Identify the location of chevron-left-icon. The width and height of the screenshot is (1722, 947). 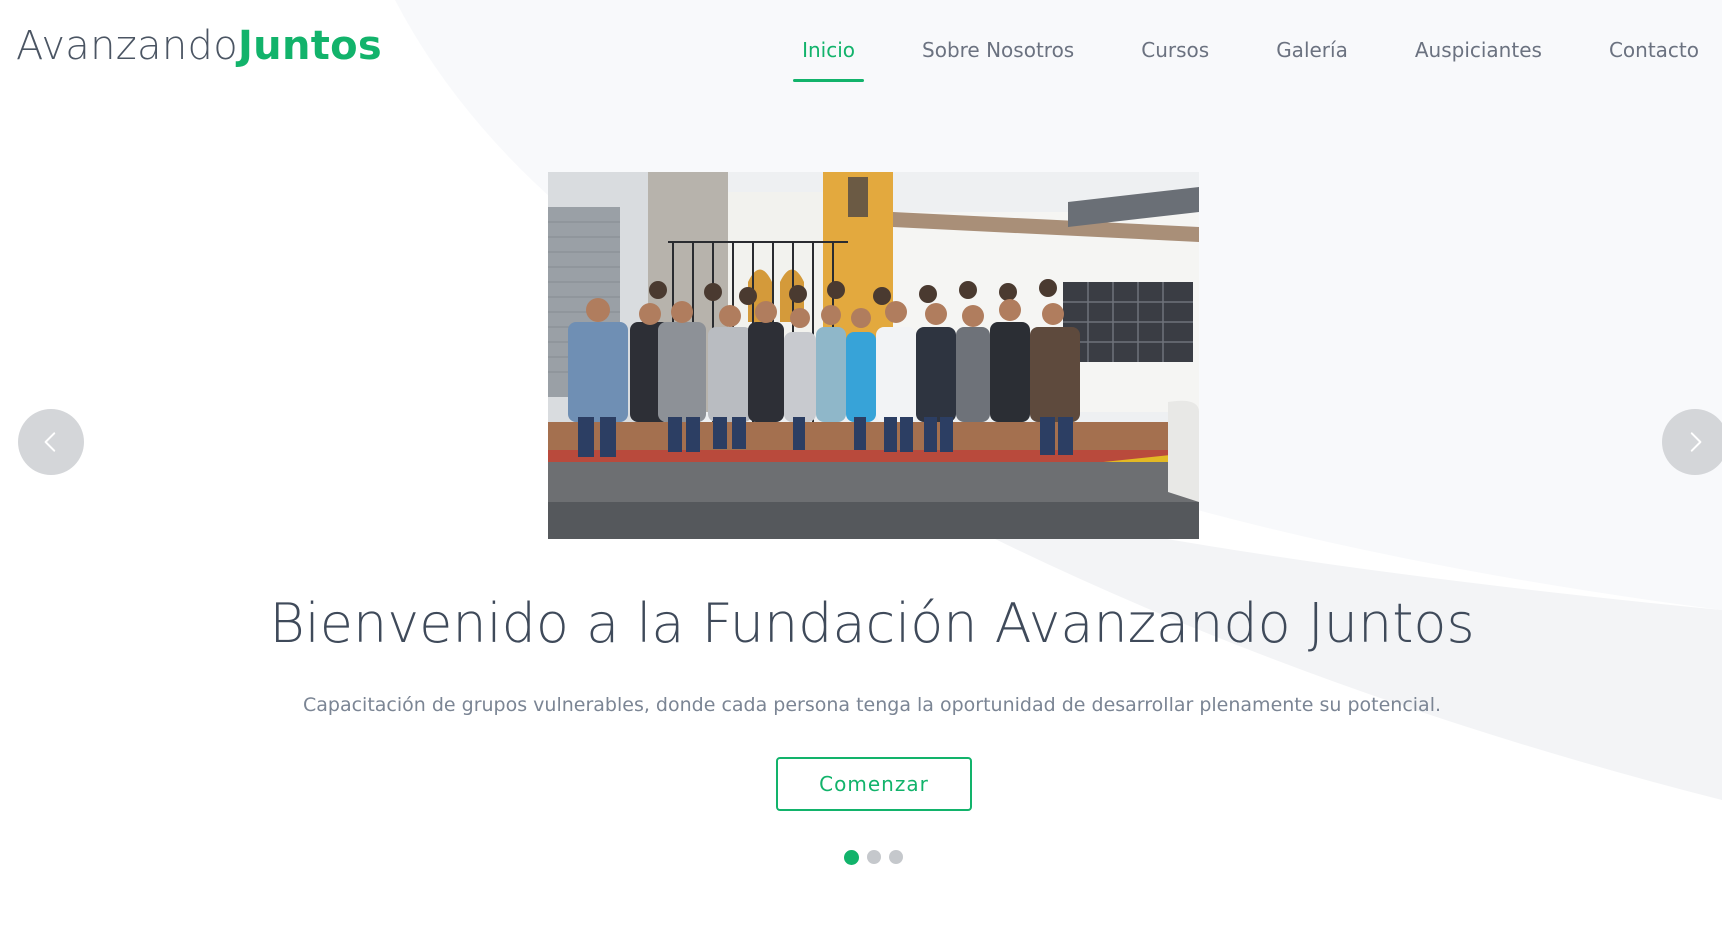
(50, 442).